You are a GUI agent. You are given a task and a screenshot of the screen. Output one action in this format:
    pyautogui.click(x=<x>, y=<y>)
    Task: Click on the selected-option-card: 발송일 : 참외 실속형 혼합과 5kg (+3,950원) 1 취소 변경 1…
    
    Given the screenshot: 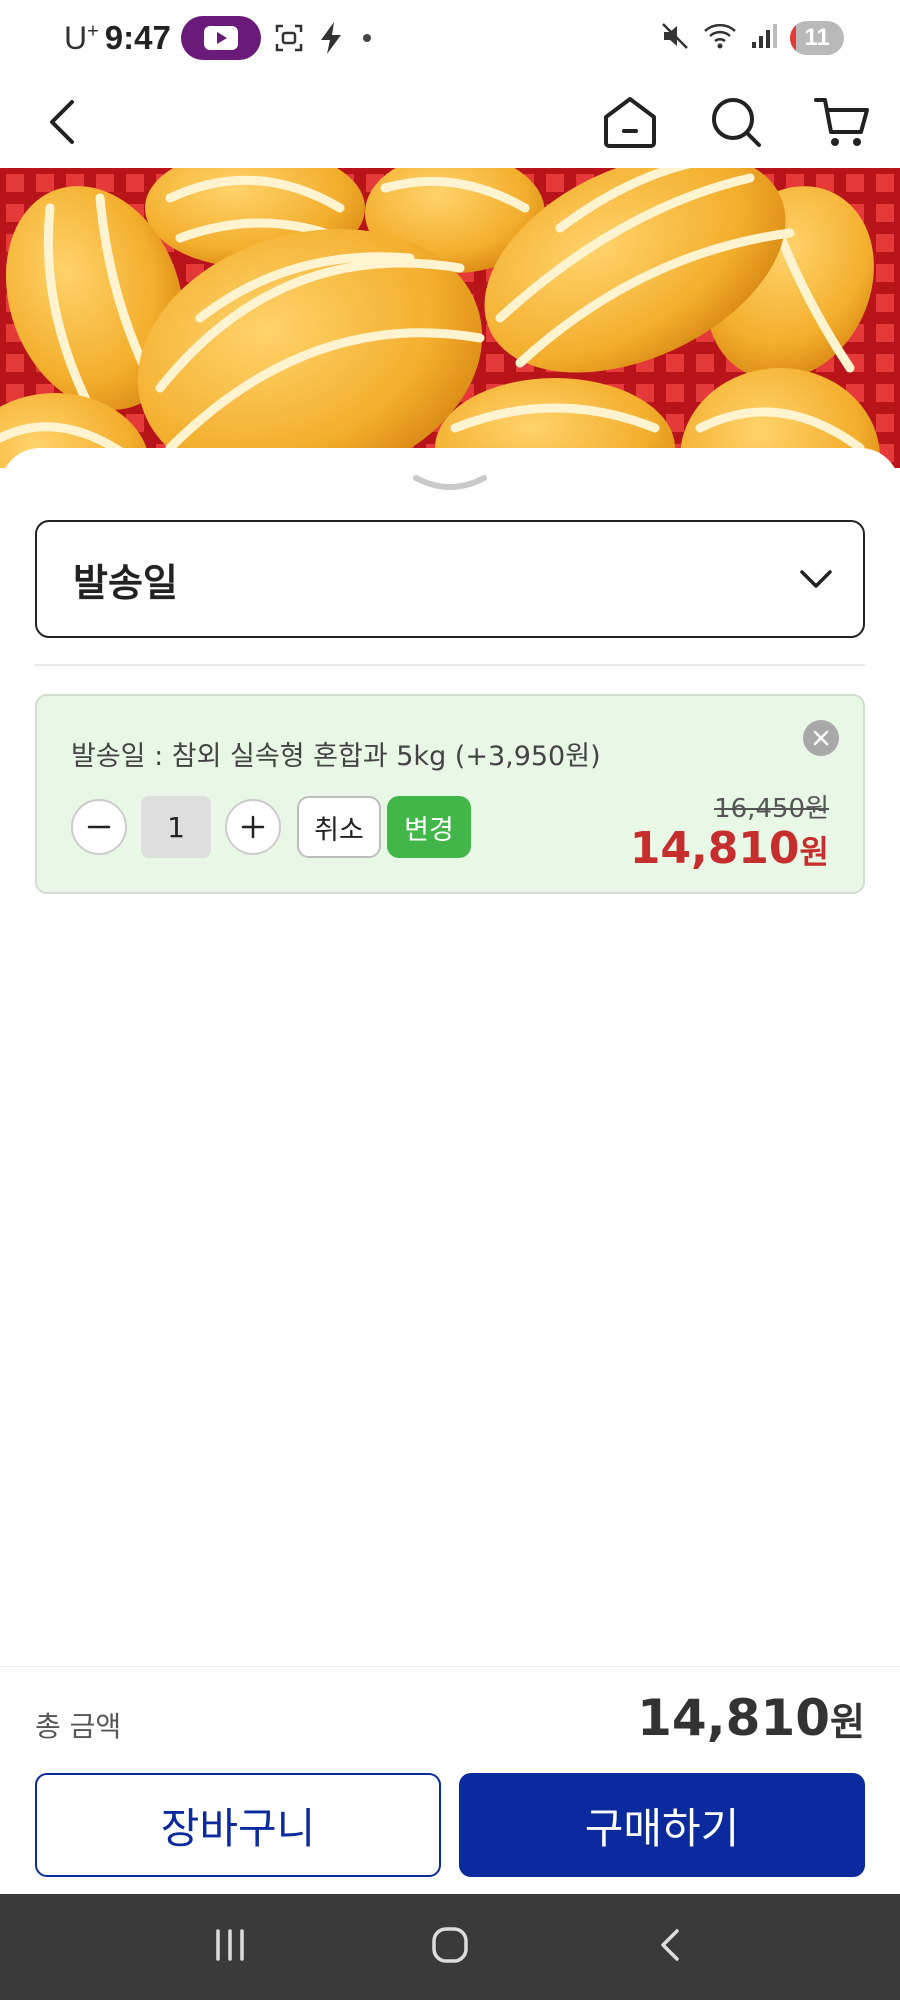 What is the action you would take?
    pyautogui.click(x=450, y=794)
    